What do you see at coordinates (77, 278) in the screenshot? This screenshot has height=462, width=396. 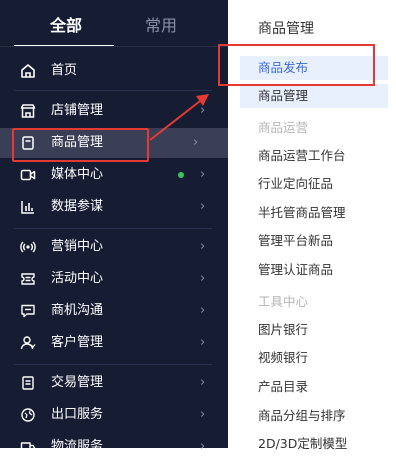 I see `sidebar-item-label: 活动中心` at bounding box center [77, 278].